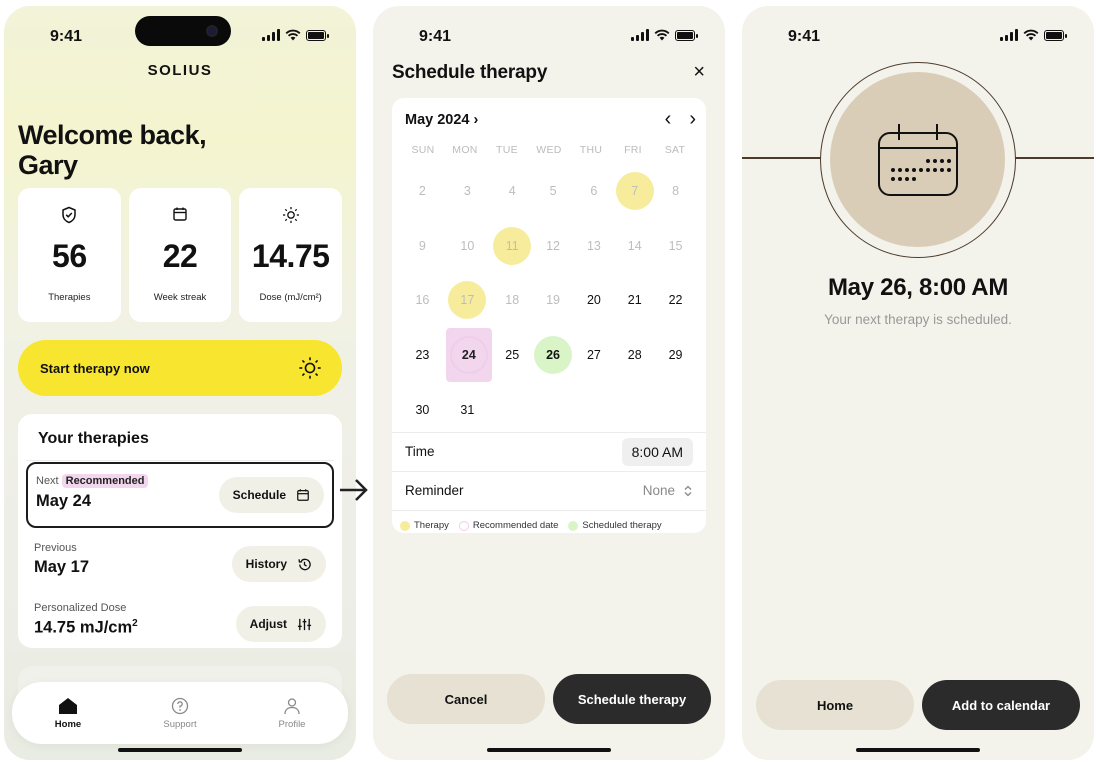 The width and height of the screenshot is (1096, 762). I want to click on calendar-day-number: 14, so click(634, 245).